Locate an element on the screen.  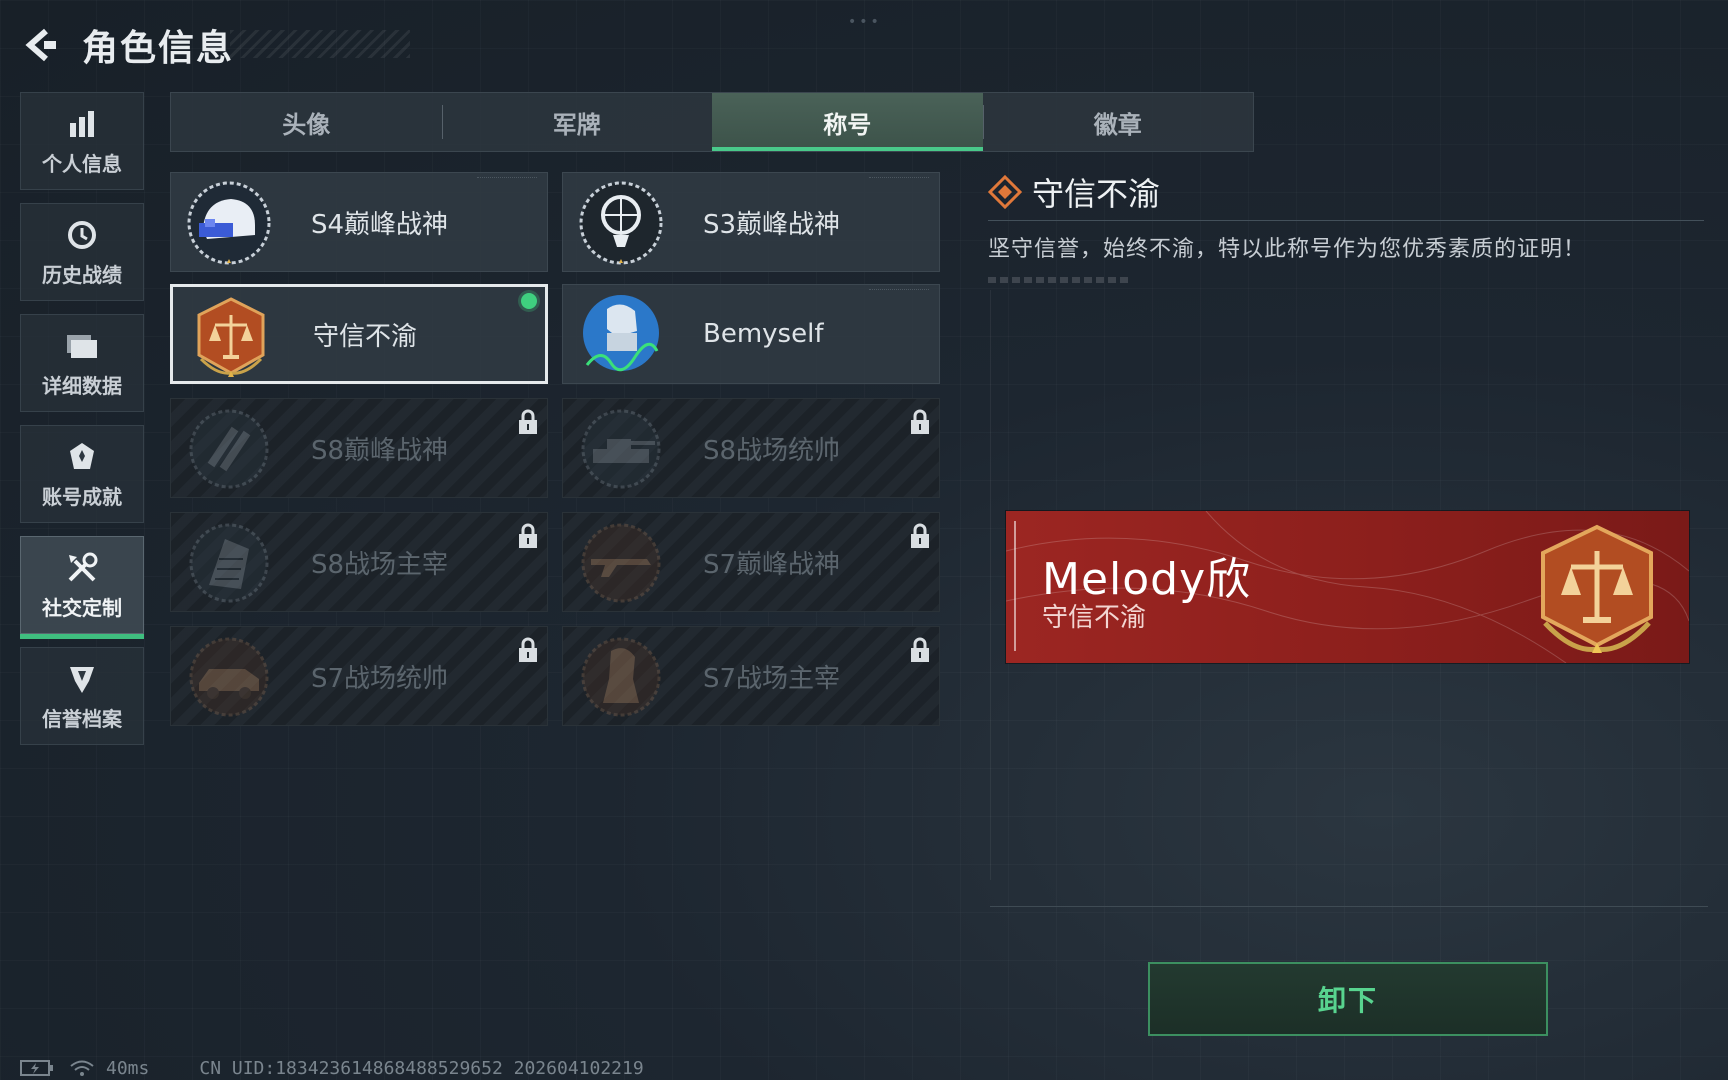
title-card-s3-peak: S3巅峰战神 is located at coordinates (751, 222).